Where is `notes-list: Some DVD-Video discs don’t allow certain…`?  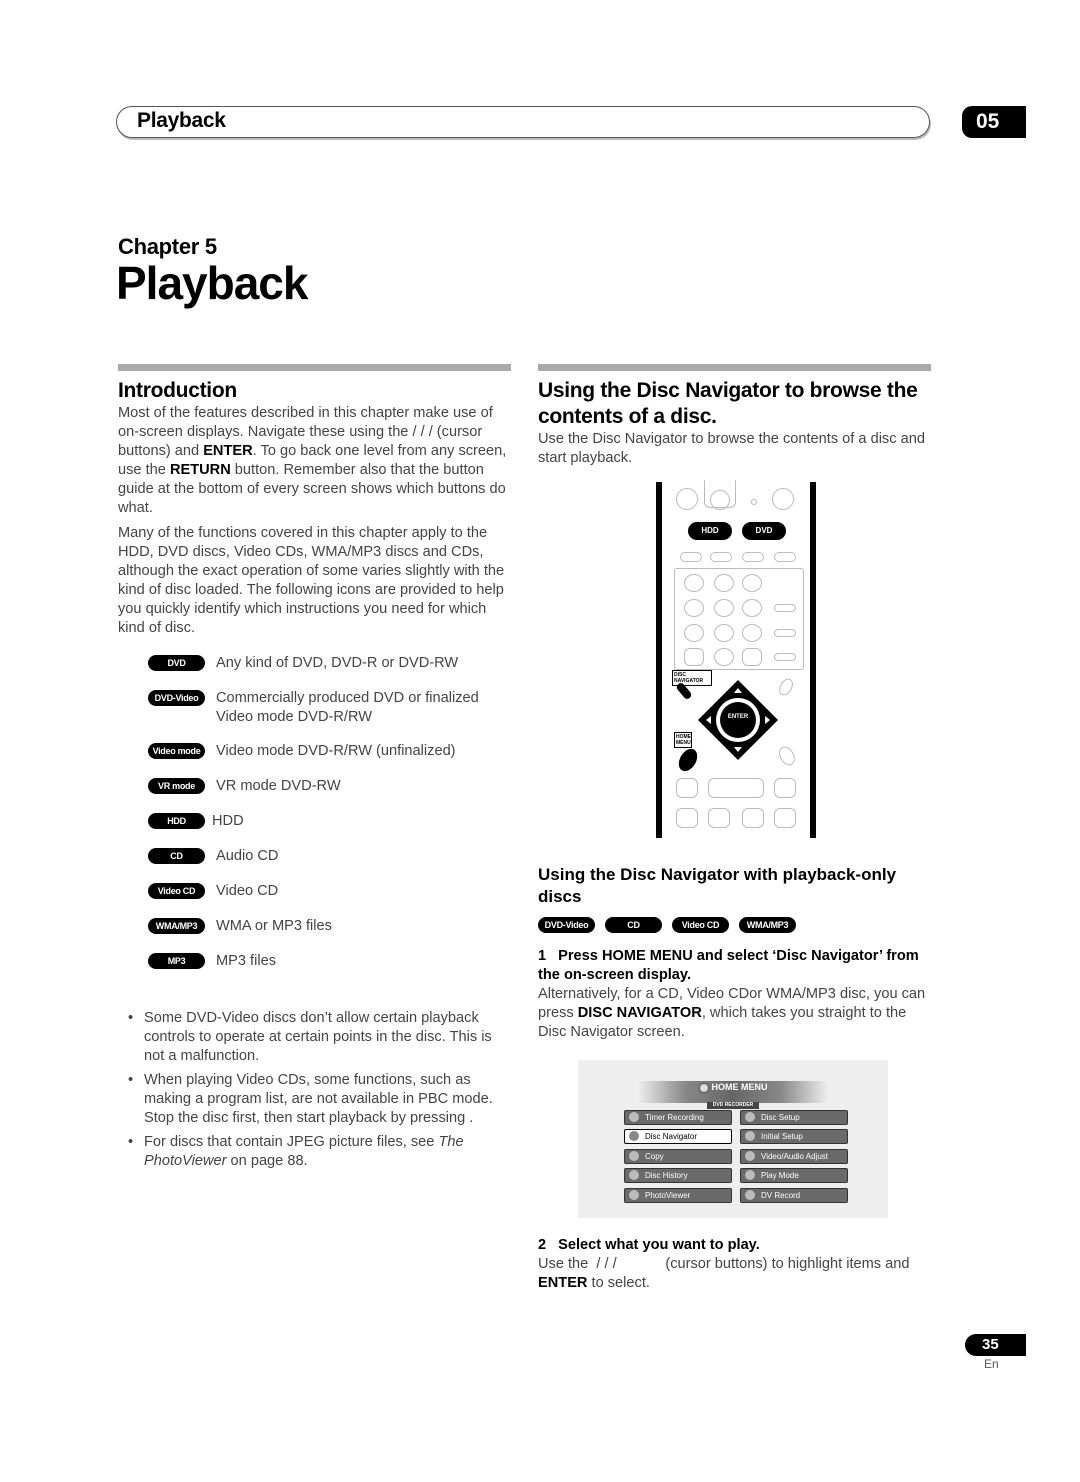 notes-list: Some DVD-Video discs don’t allow certain… is located at coordinates (314, 1090).